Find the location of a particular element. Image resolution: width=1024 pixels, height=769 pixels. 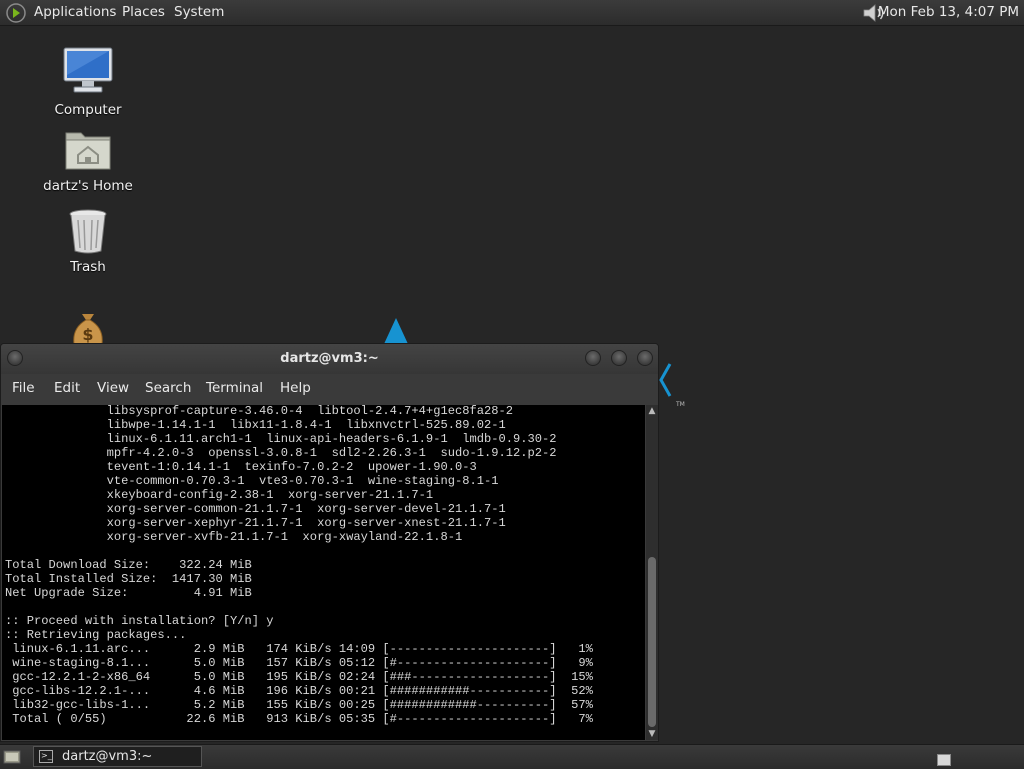

taskbar-label: dartz@vm3:~ is located at coordinates (107, 756).